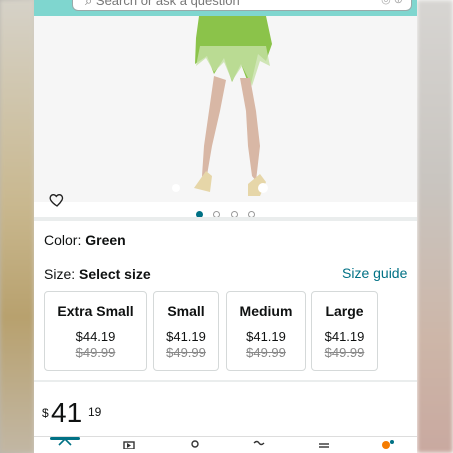  Describe the element at coordinates (65, 445) in the screenshot. I see `home-icon` at that location.